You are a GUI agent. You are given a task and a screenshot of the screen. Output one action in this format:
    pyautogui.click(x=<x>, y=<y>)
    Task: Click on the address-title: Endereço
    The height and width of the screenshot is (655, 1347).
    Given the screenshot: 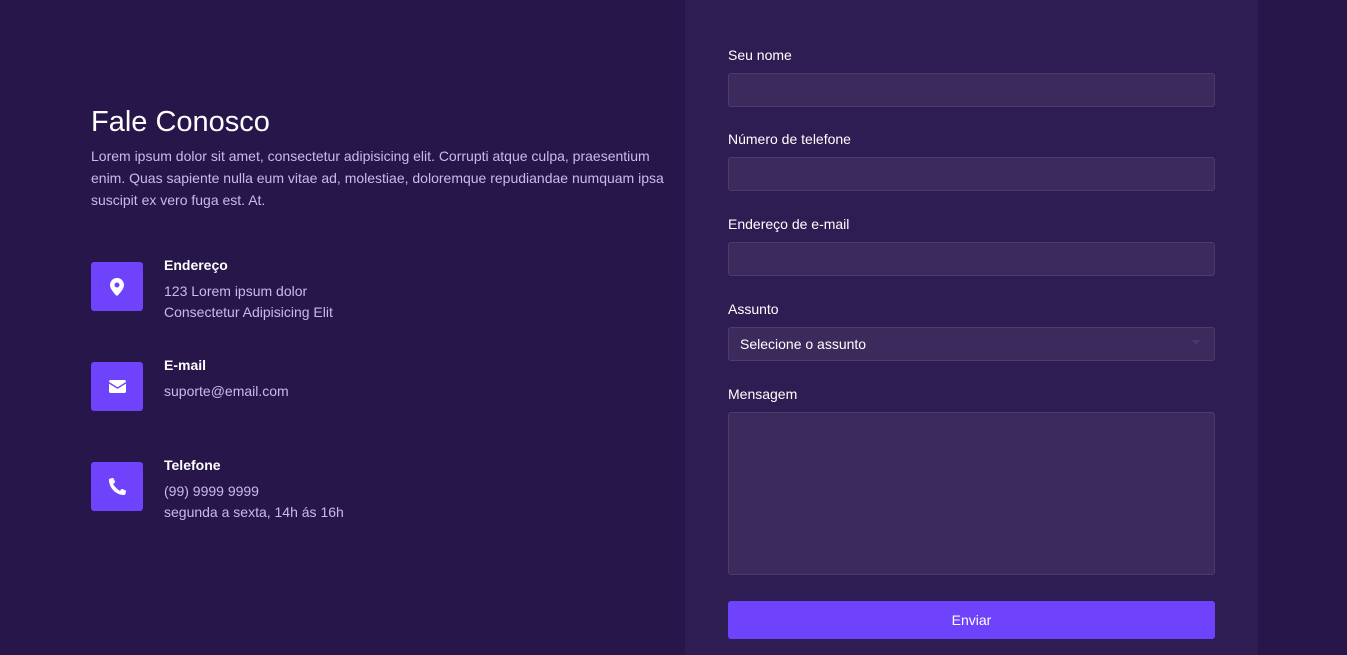 What is the action you would take?
    pyautogui.click(x=196, y=265)
    